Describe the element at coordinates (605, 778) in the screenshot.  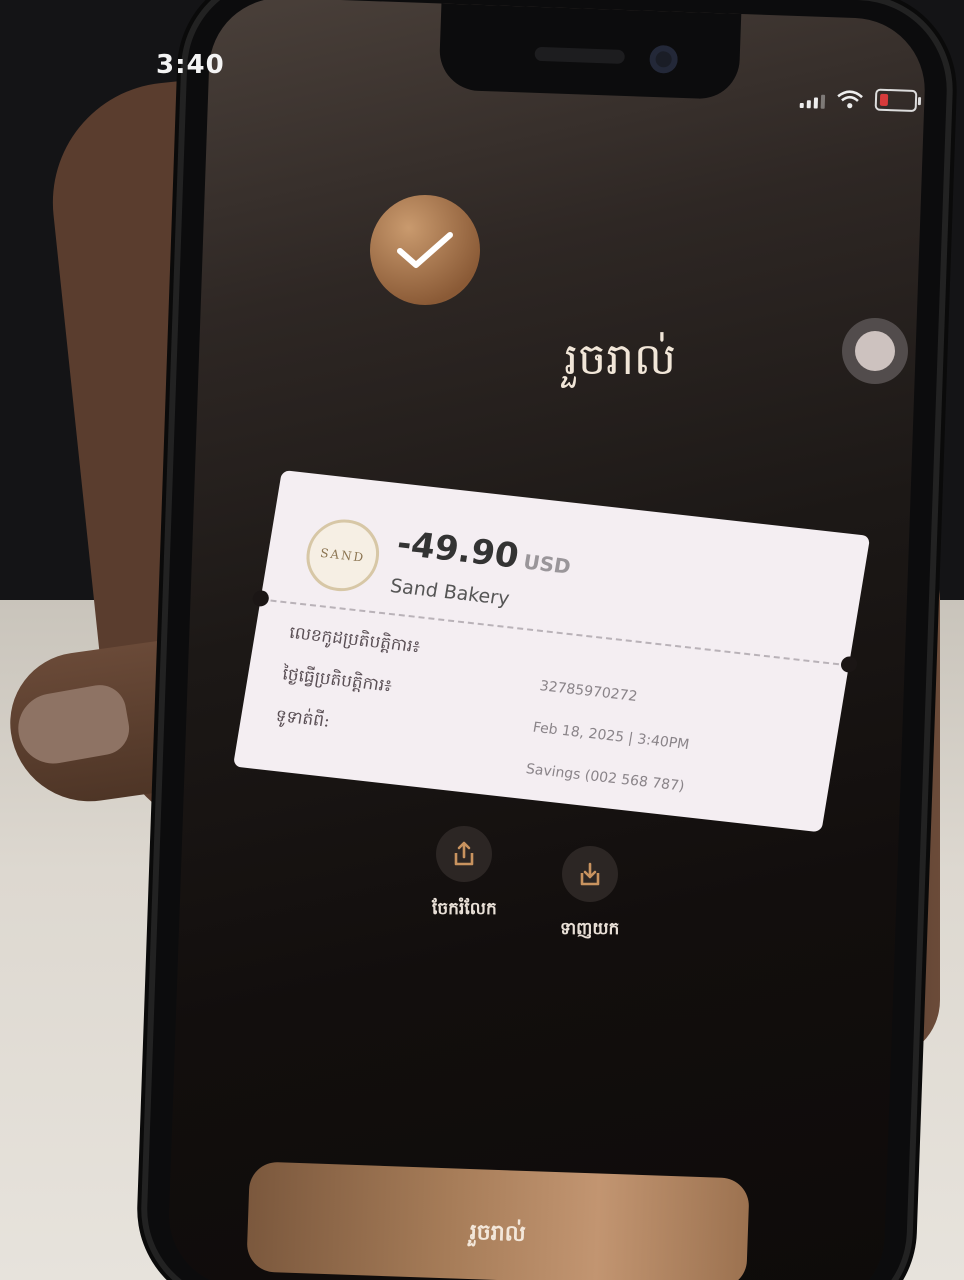
I see `field-value-paid-from: Savings (002 568 787)` at that location.